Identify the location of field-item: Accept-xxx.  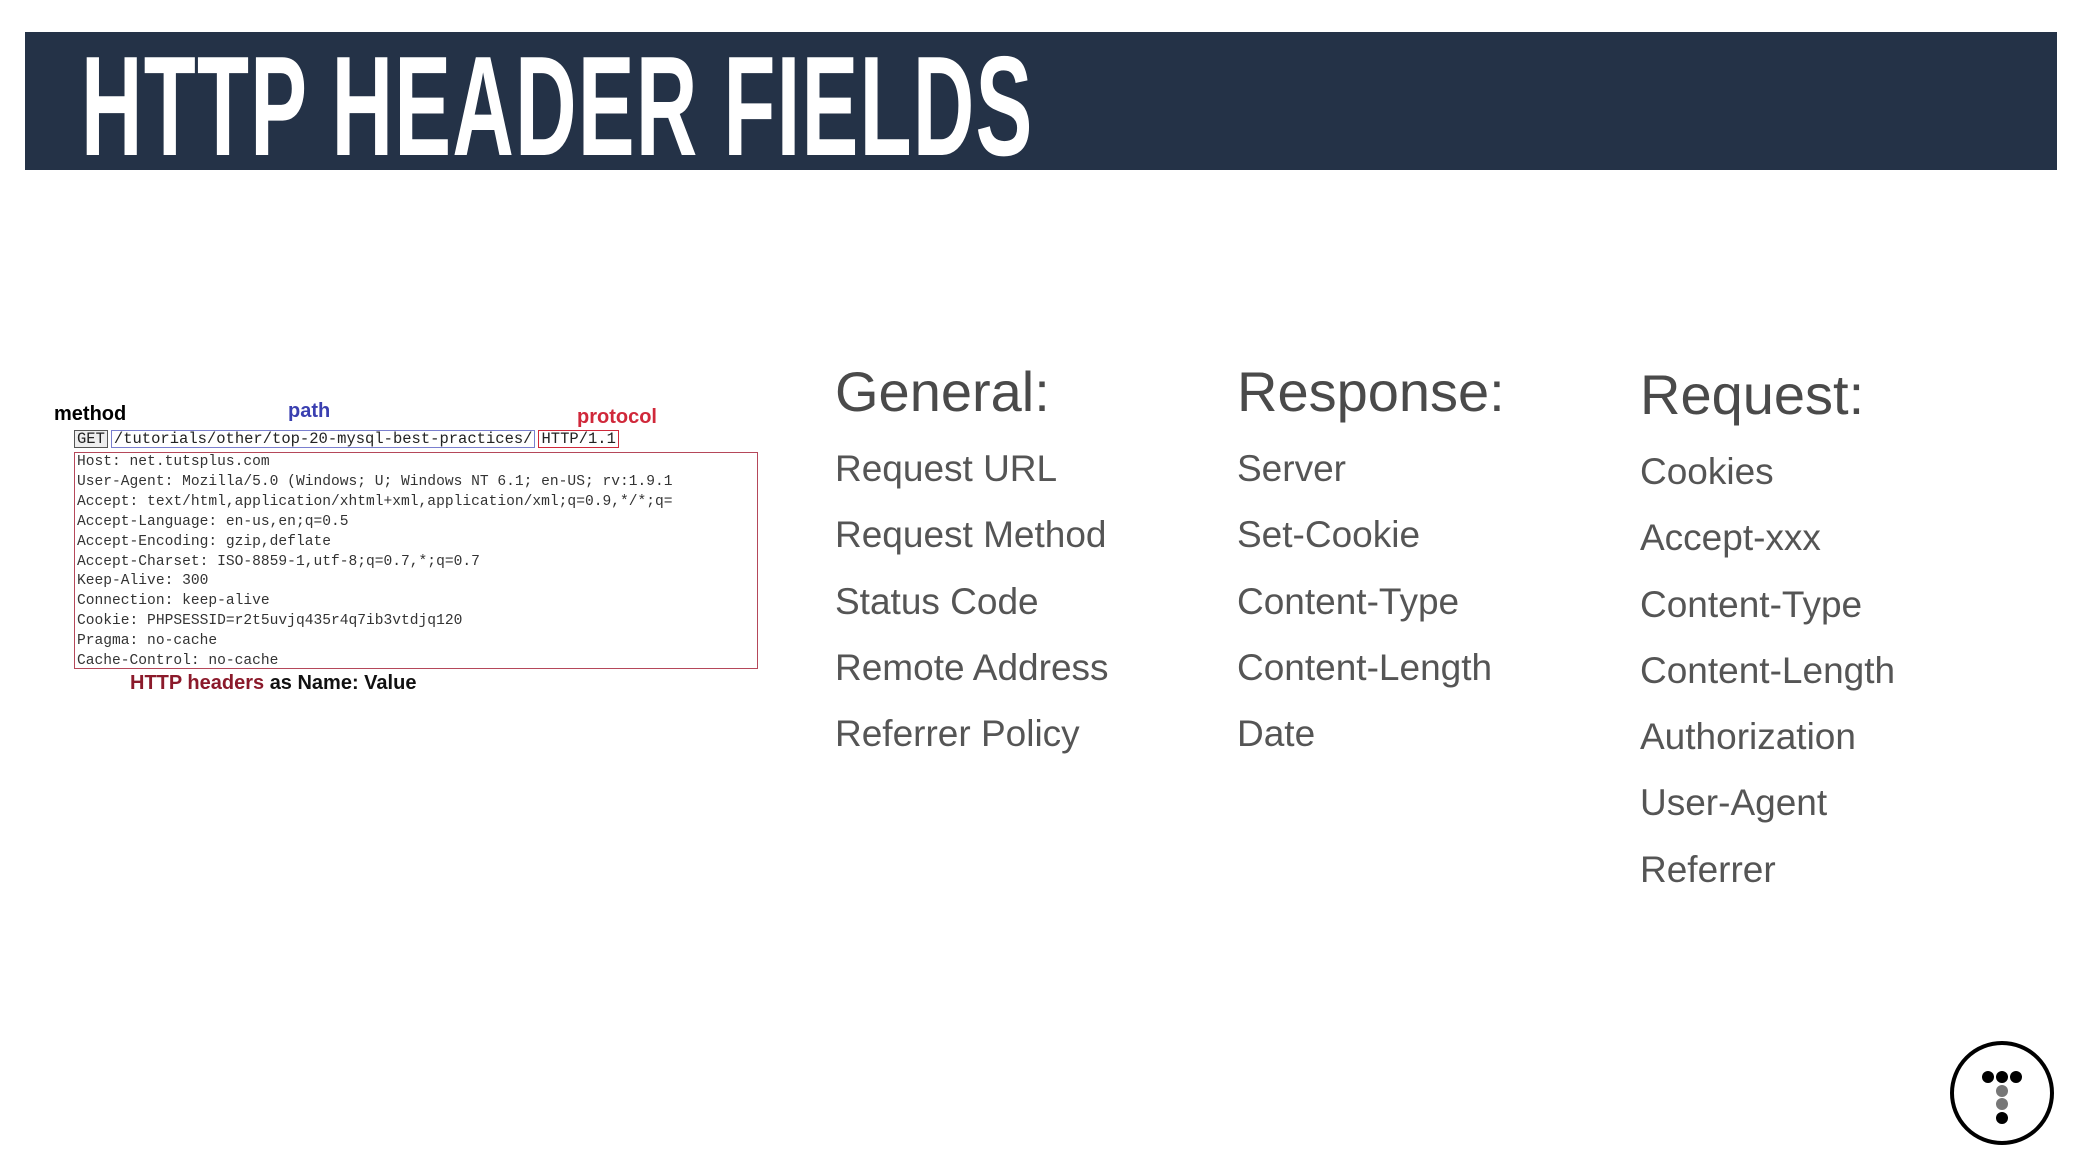
(1730, 538).